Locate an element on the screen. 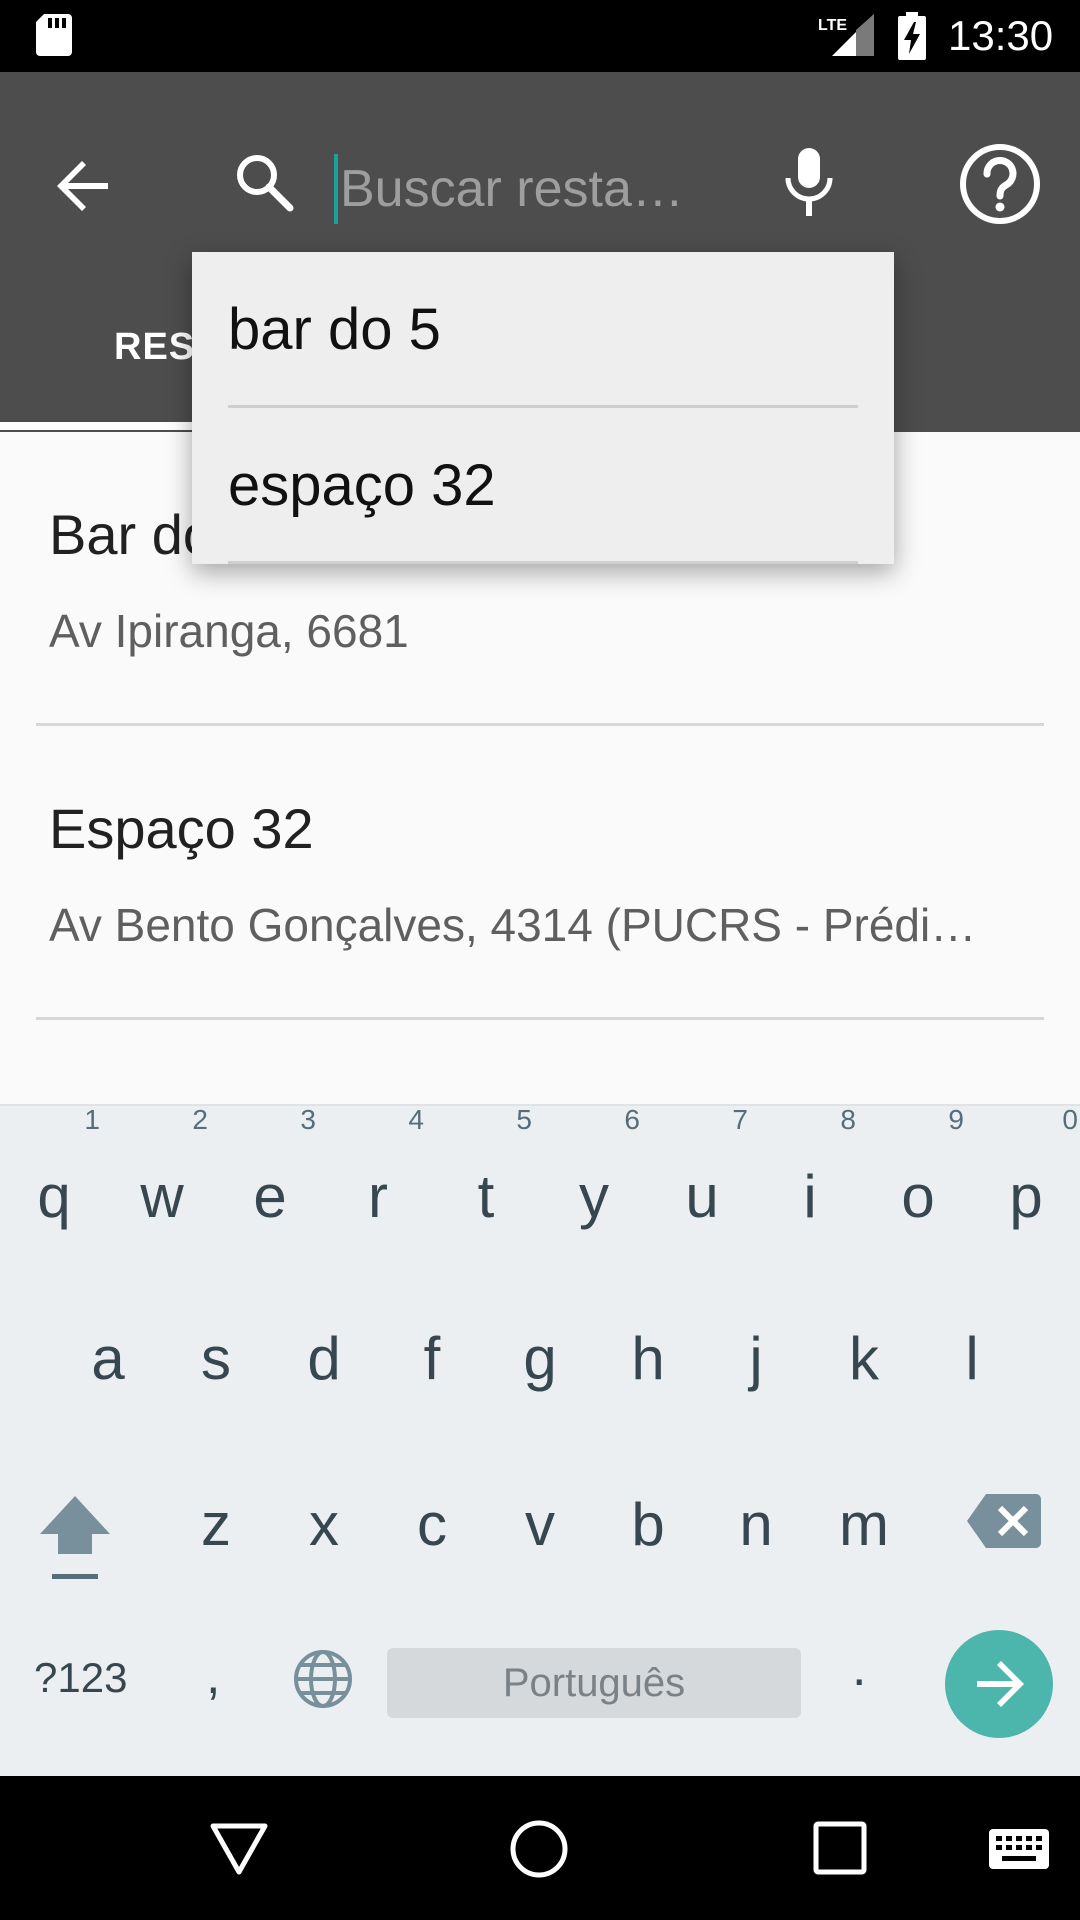 This screenshot has height=1920, width=1080. arrow-right-icon is located at coordinates (1000, 1684).